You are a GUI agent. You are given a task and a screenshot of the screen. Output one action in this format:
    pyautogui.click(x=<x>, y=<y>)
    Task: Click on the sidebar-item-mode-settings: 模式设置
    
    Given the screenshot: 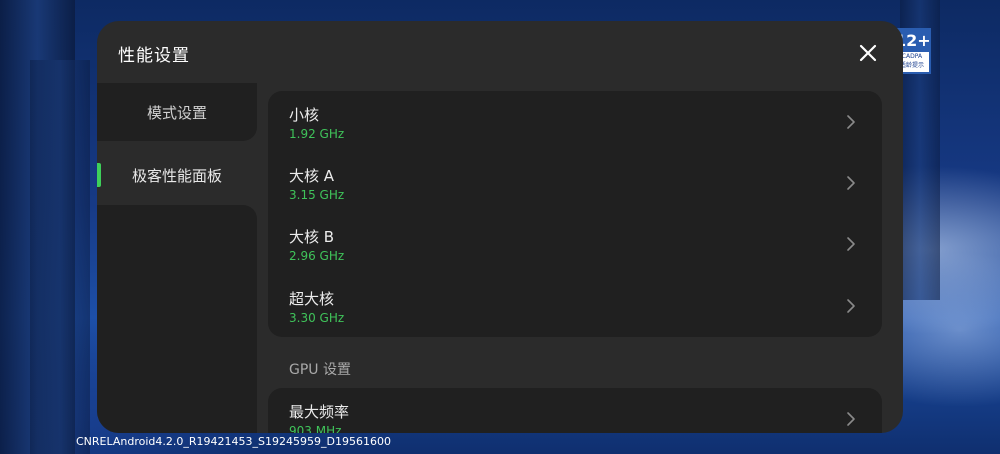 What is the action you would take?
    pyautogui.click(x=177, y=112)
    